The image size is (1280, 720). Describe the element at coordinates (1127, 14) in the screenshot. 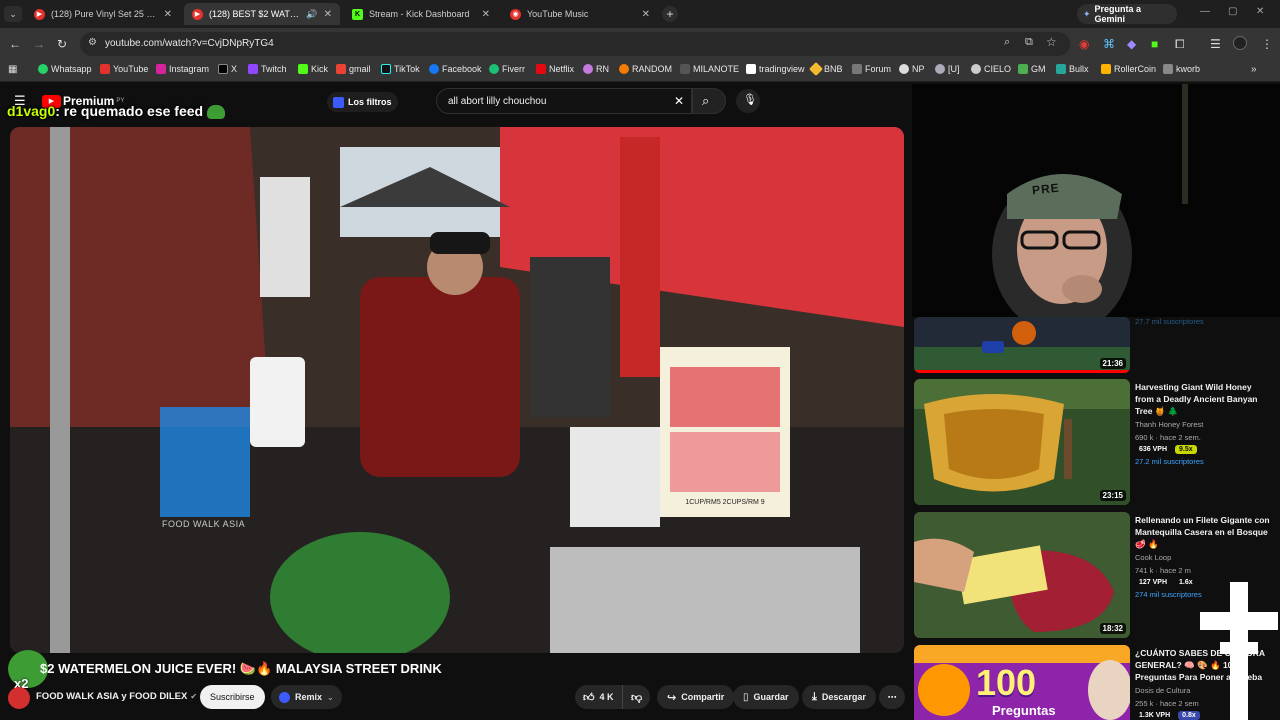

I see `gemini-button: ✦ Pregunta a Gemini` at that location.